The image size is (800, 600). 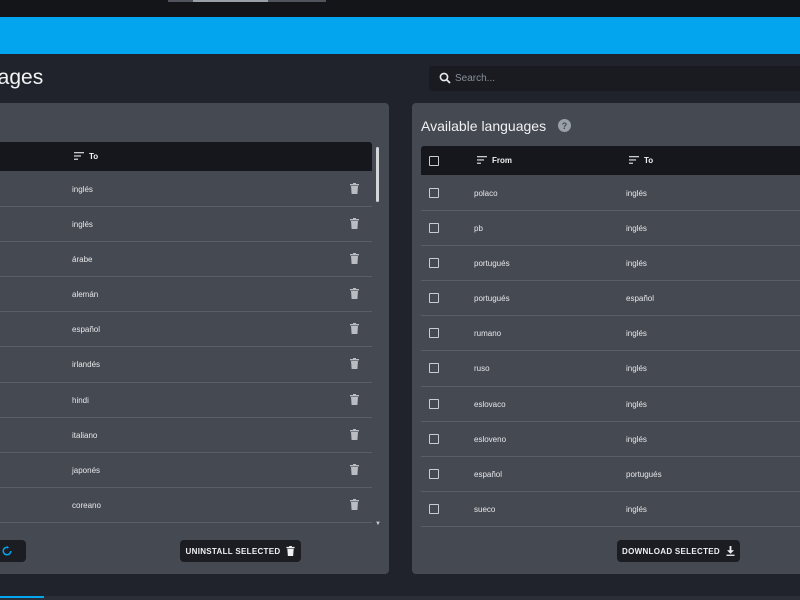 I want to click on cell-to: portugués, so click(x=644, y=474).